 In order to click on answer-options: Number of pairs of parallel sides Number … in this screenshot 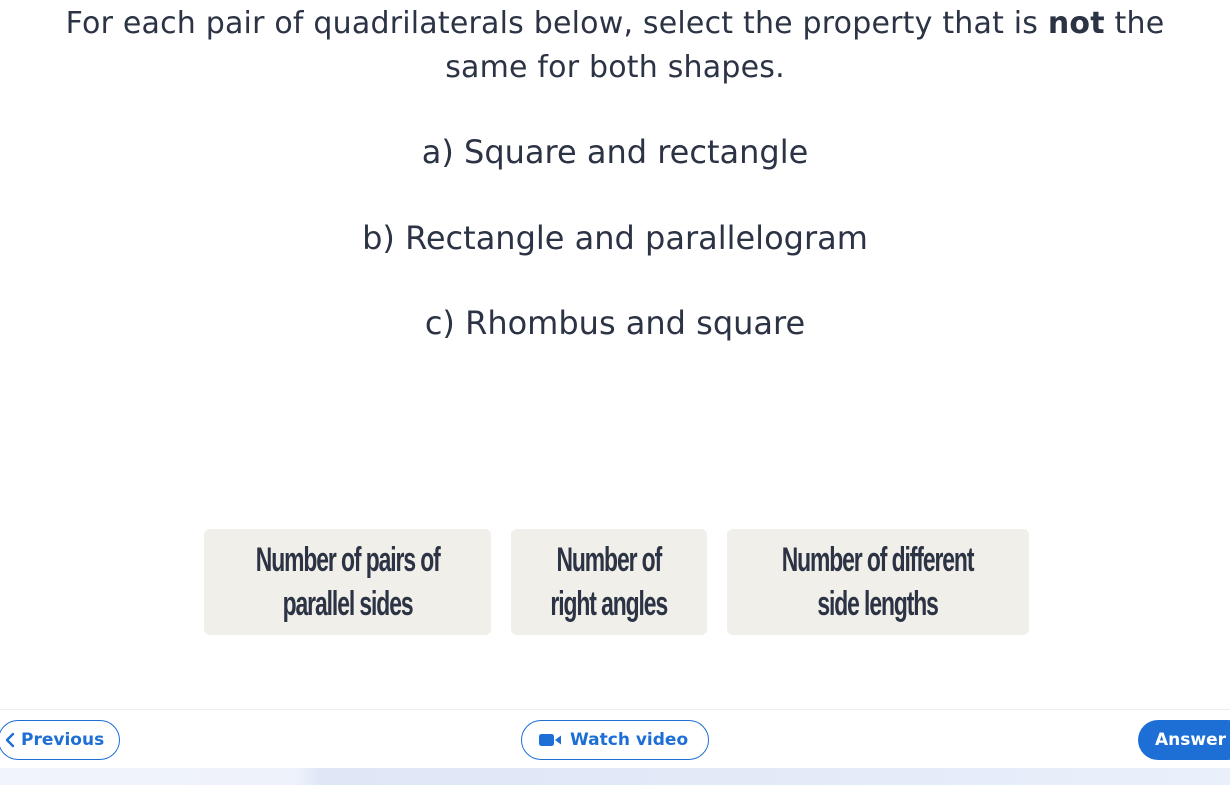, I will do `click(615, 582)`.